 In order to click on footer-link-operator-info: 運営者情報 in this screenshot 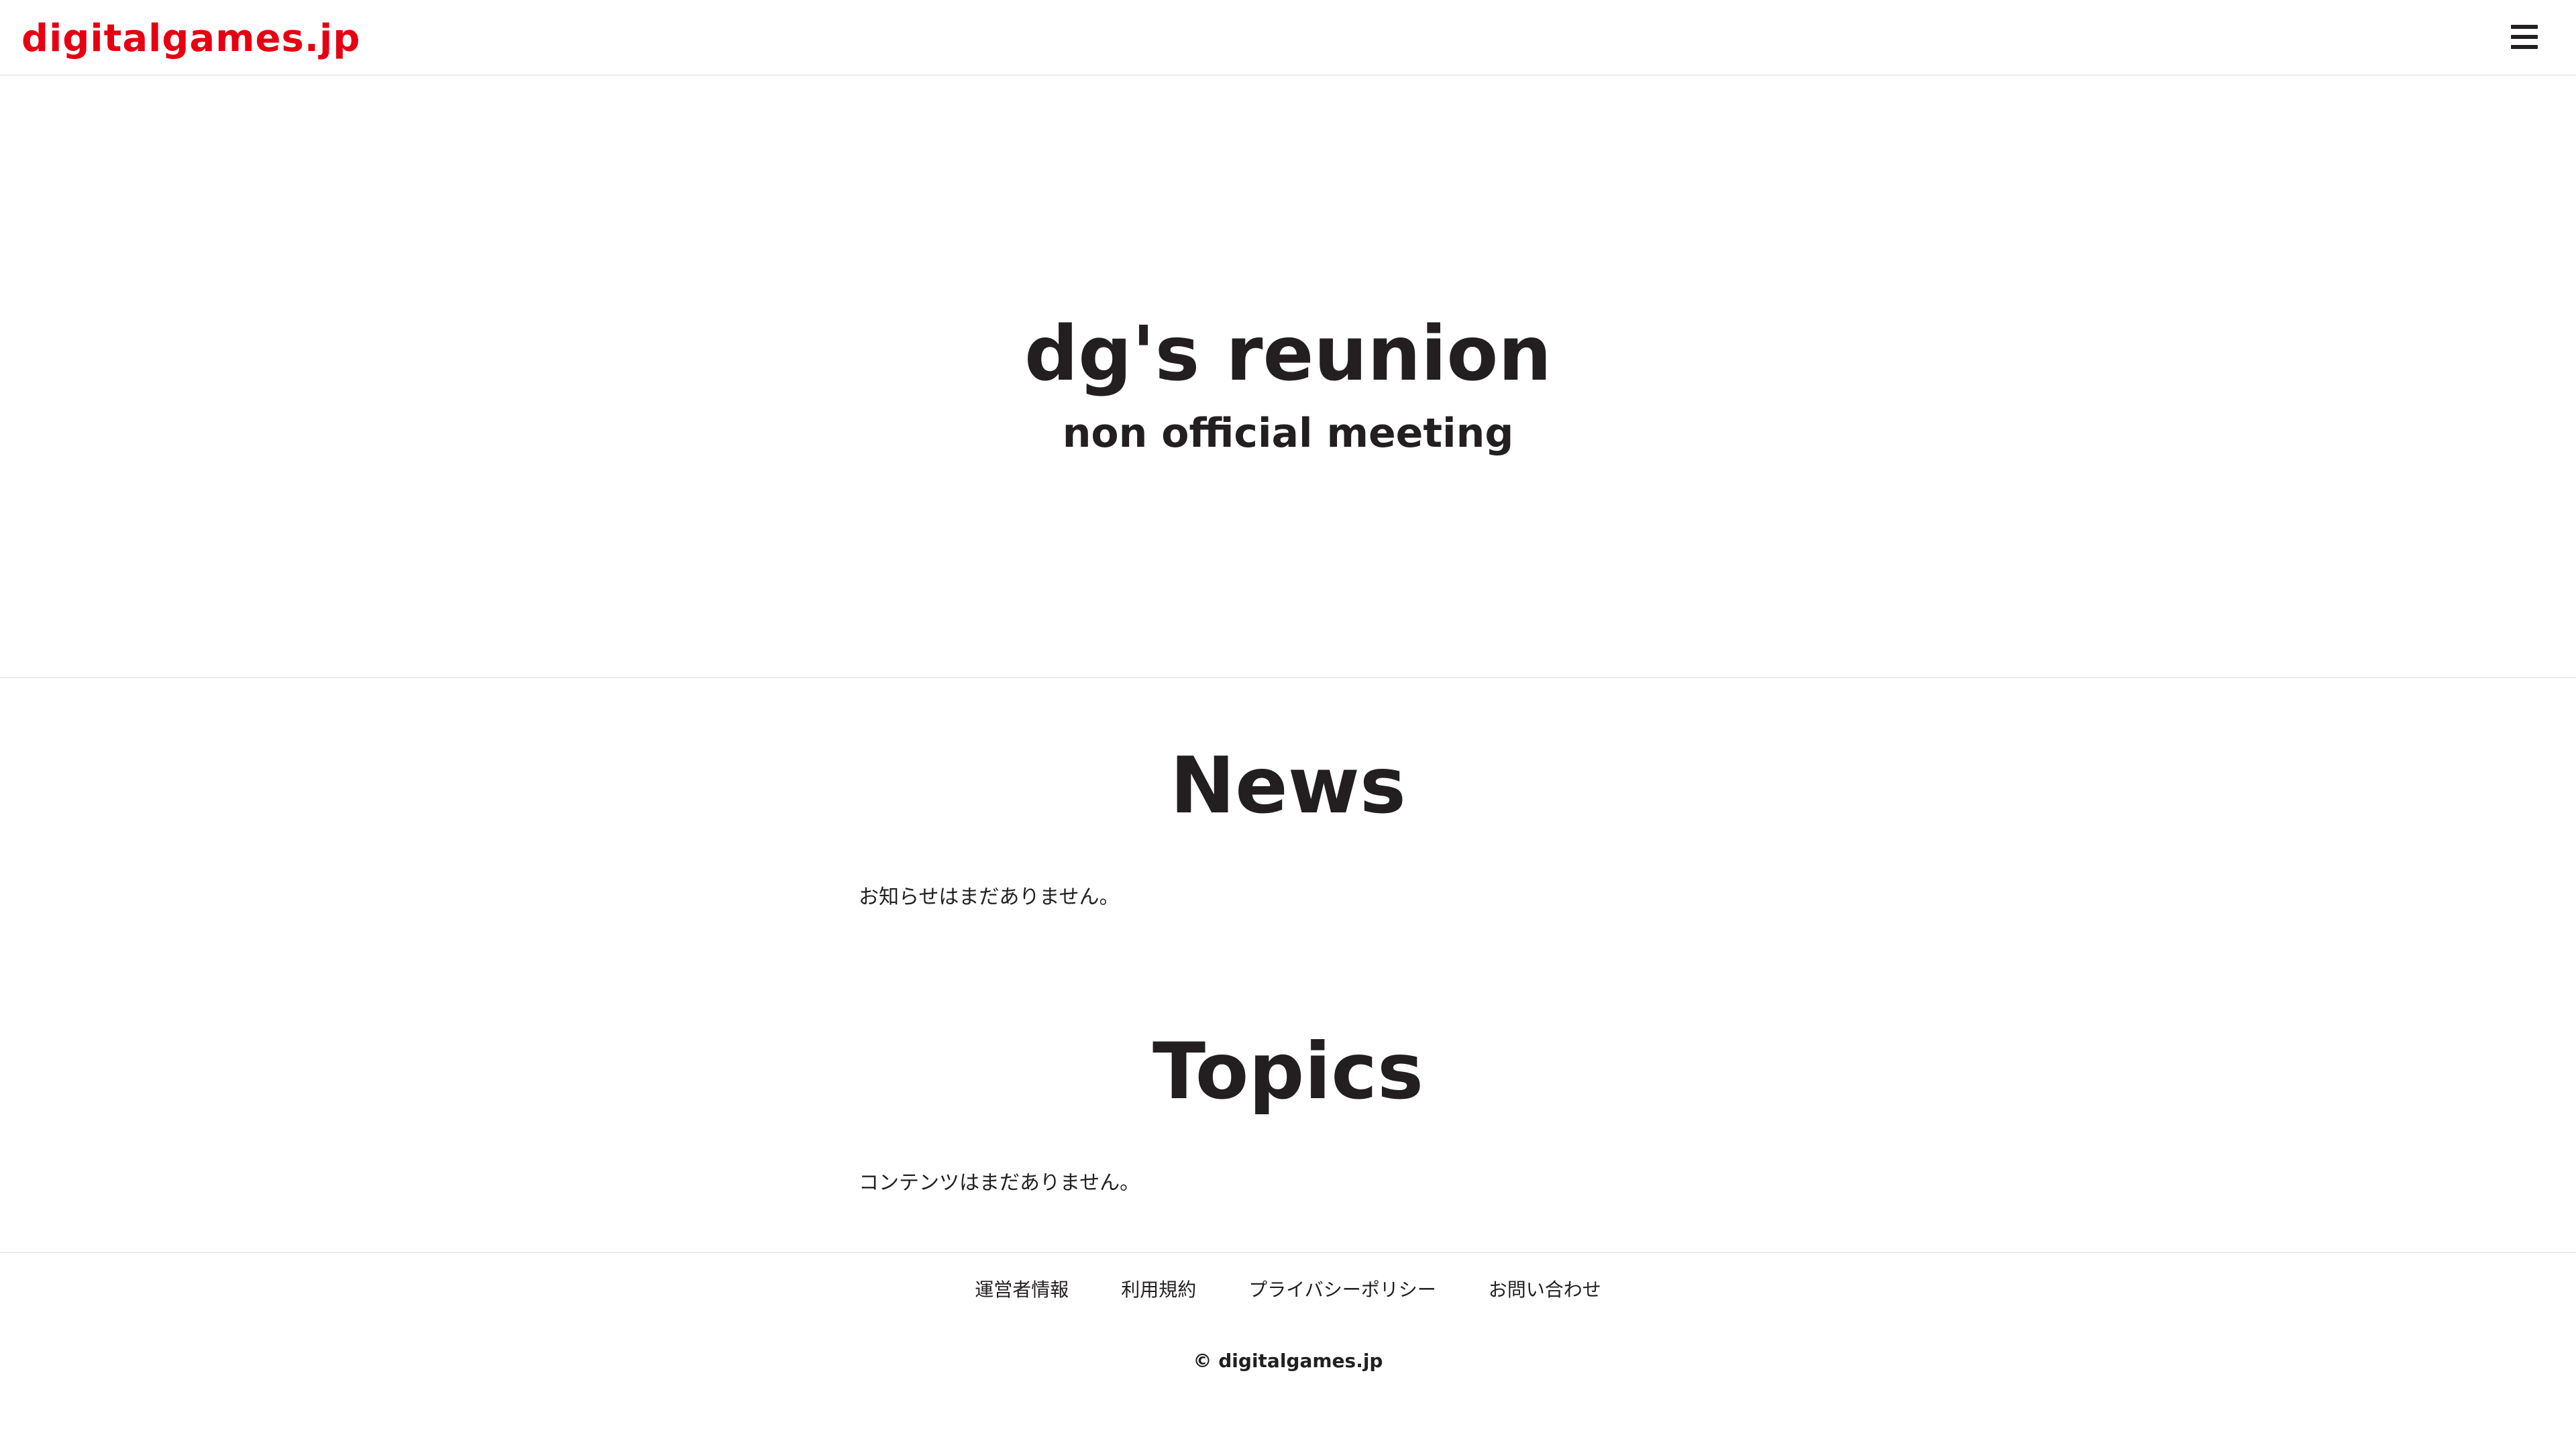, I will do `click(1022, 1290)`.